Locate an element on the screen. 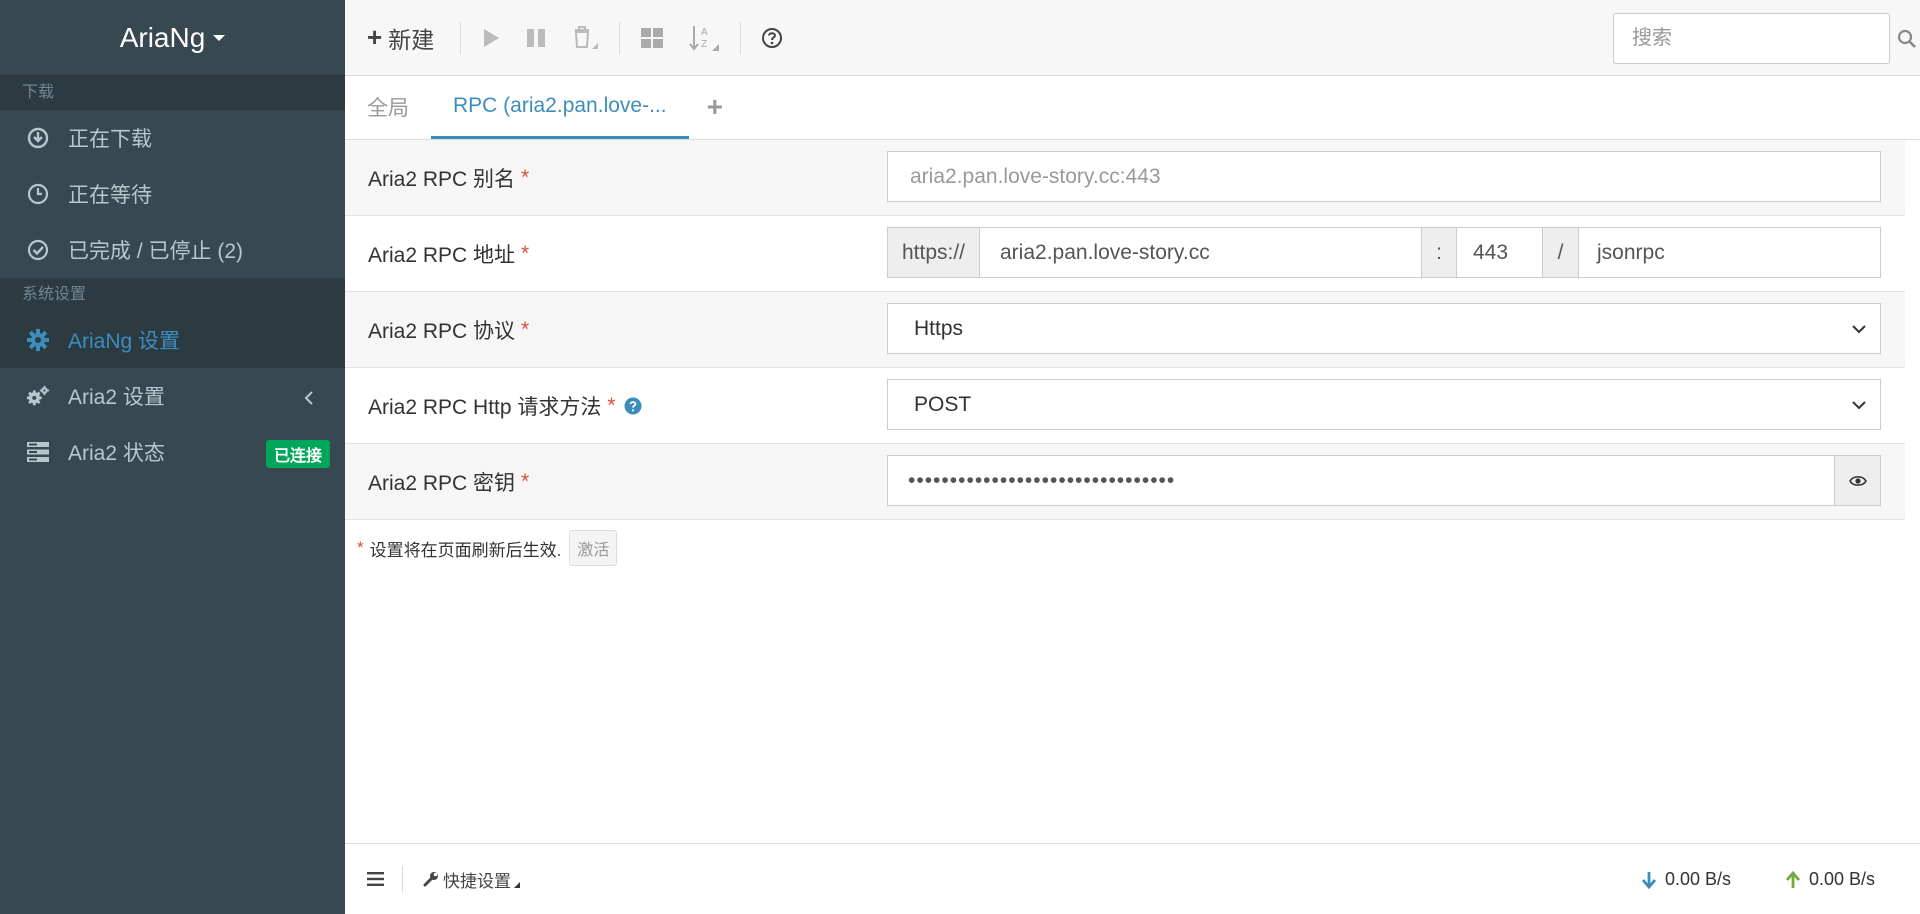 Image resolution: width=1920 pixels, height=914 pixels. footer: 快捷设置 0.00 B/s 0.00 B/s is located at coordinates (1132, 878).